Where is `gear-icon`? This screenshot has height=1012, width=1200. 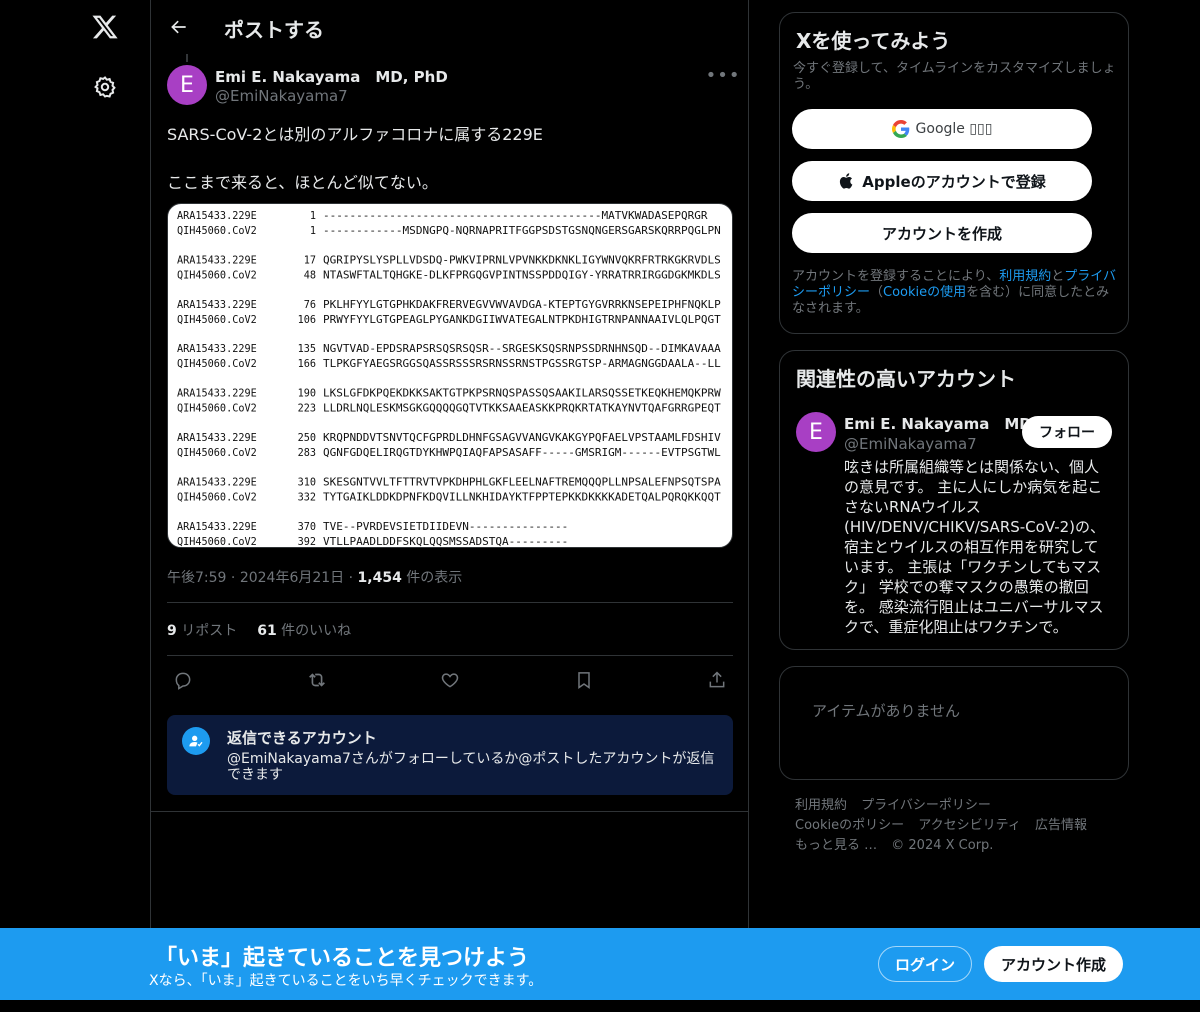
gear-icon is located at coordinates (105, 87).